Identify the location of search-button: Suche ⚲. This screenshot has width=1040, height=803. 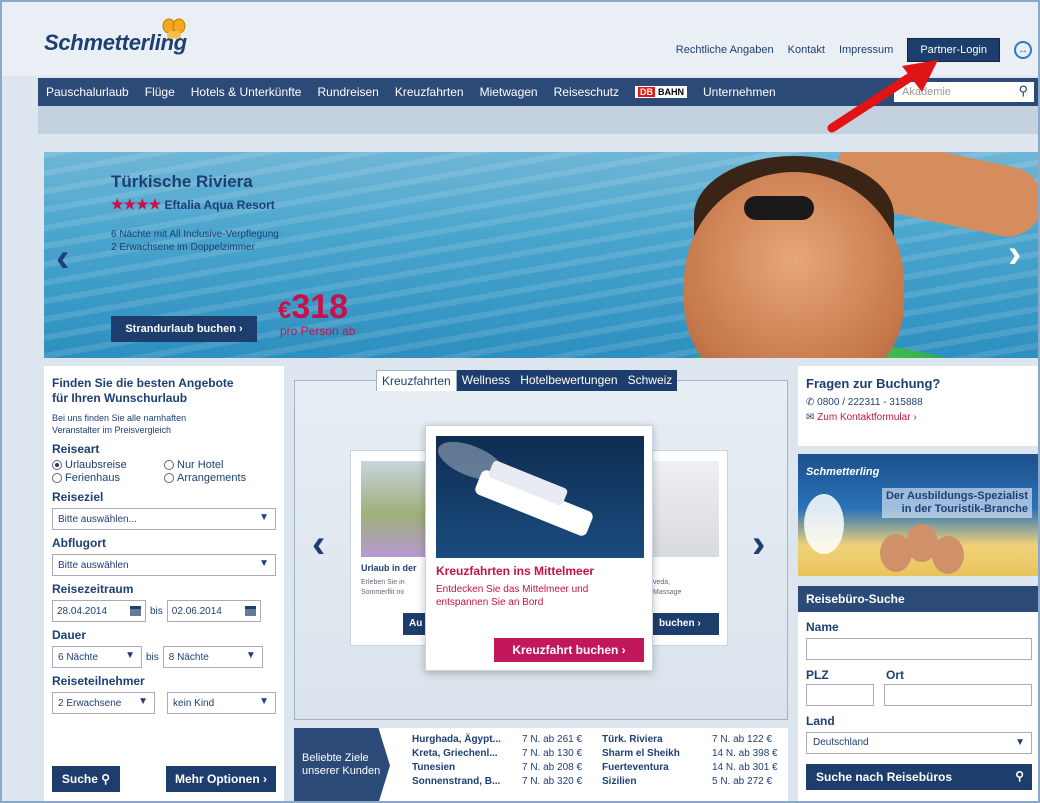
(86, 779).